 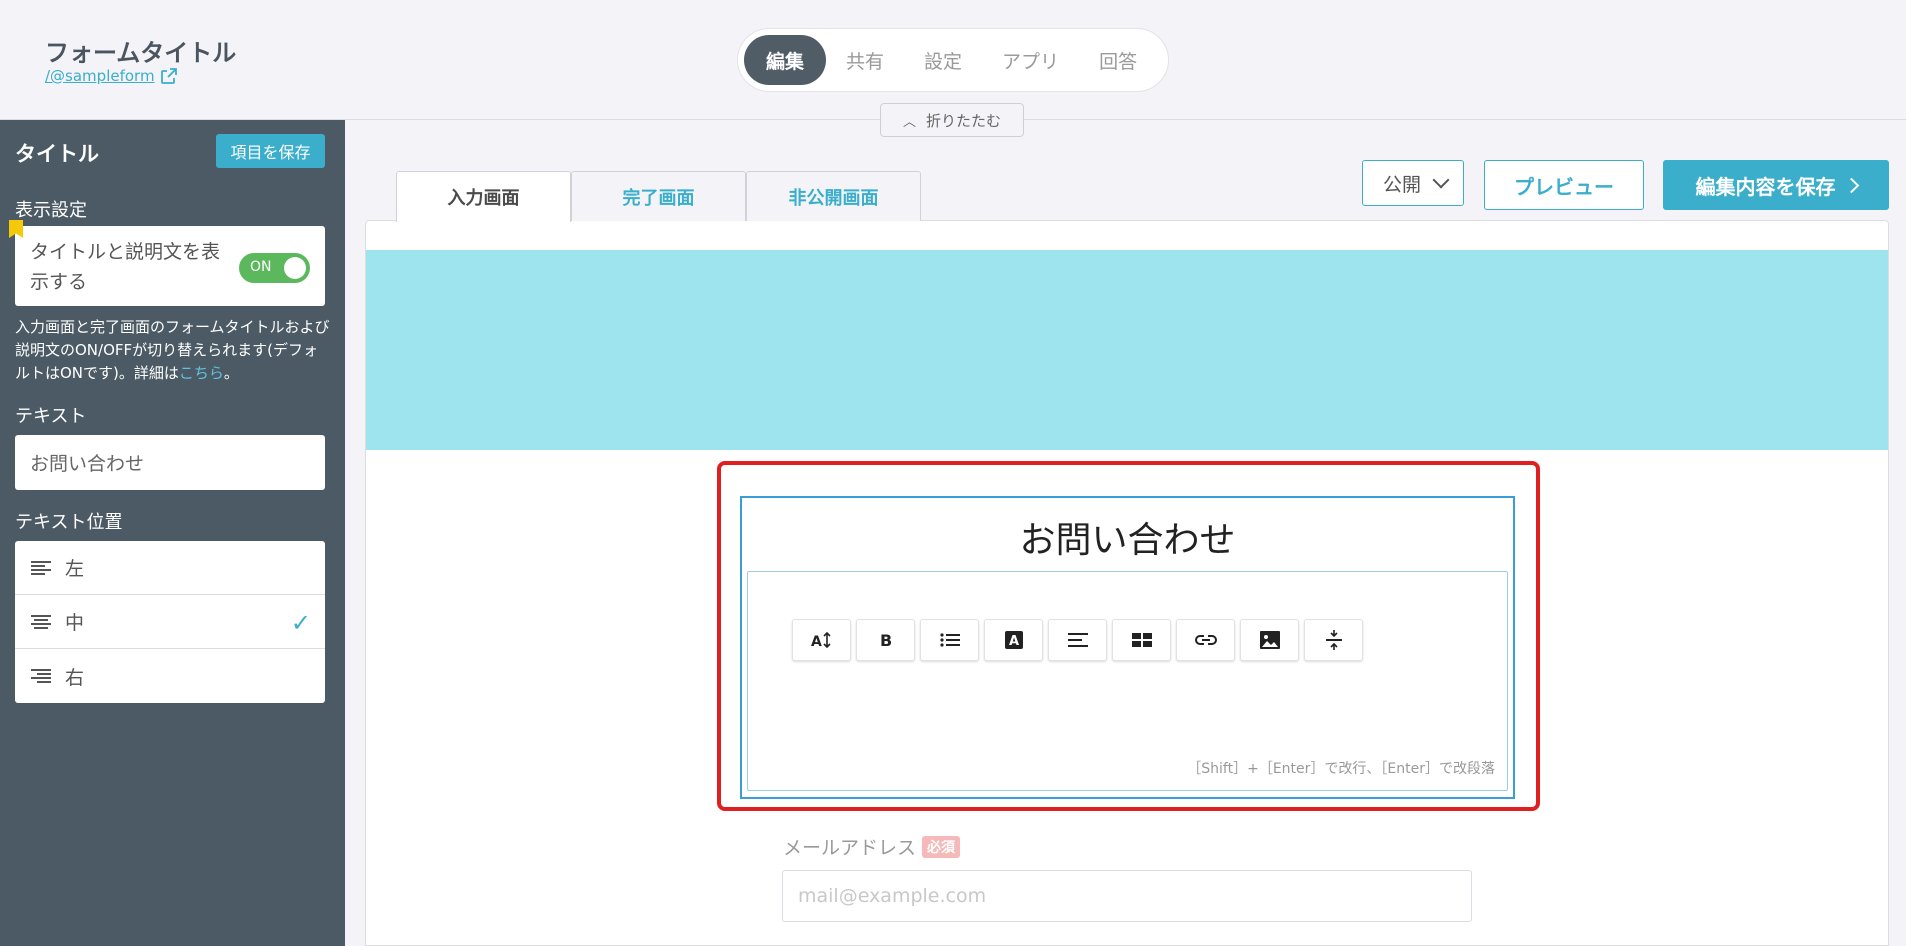 I want to click on text-position-list: 左 中 ✓ 右, so click(x=170, y=622).